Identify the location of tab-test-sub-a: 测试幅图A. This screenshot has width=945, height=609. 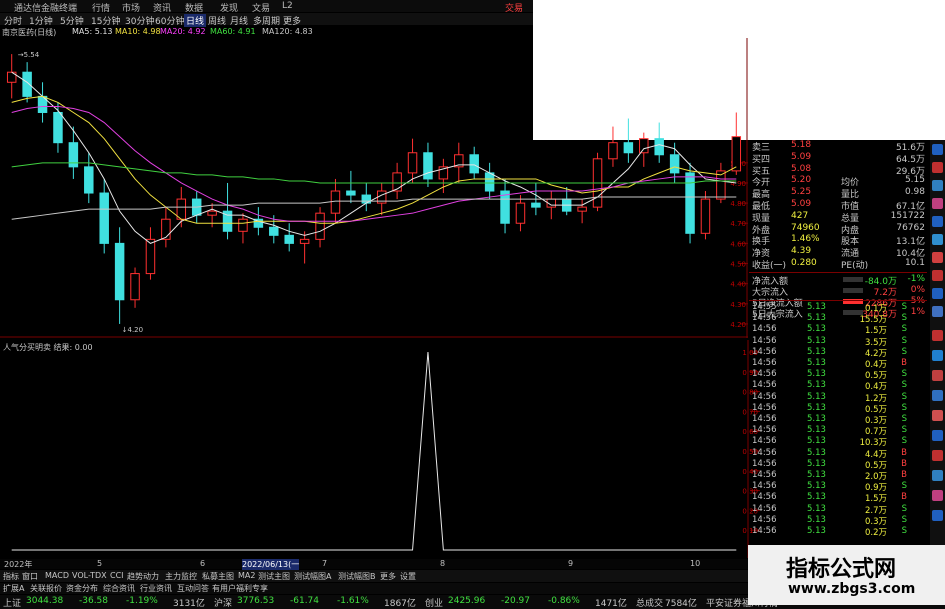
(312, 576).